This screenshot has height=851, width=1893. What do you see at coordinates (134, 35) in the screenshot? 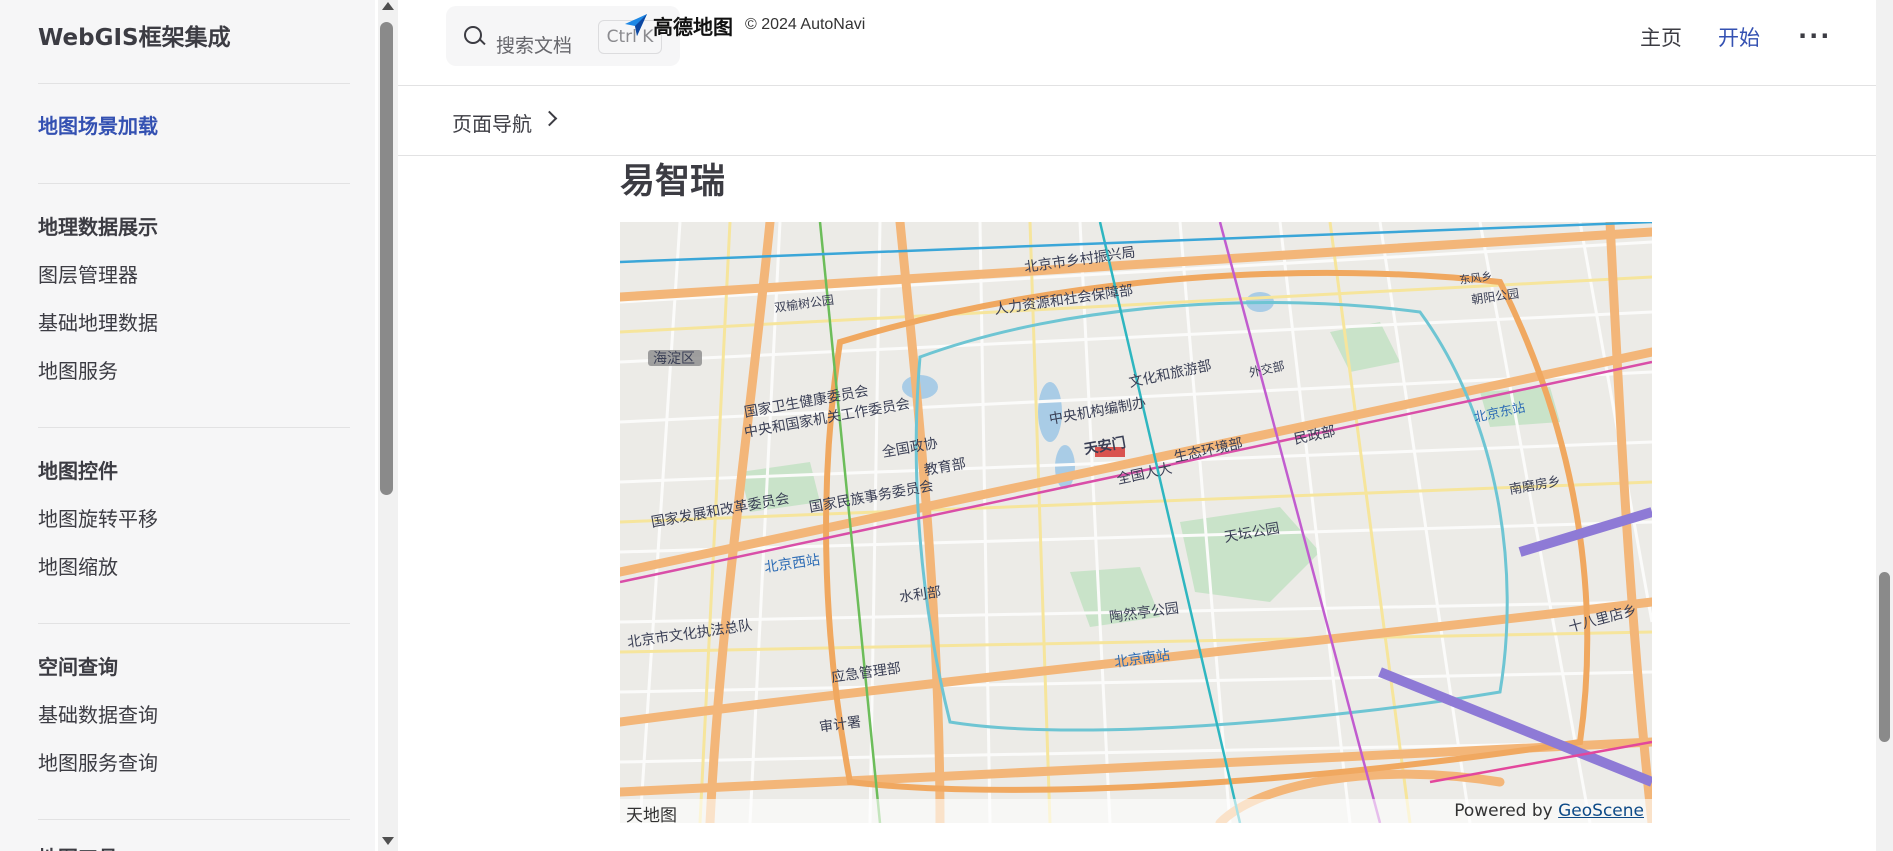
I see `site-title: WebGIS框架集成` at bounding box center [134, 35].